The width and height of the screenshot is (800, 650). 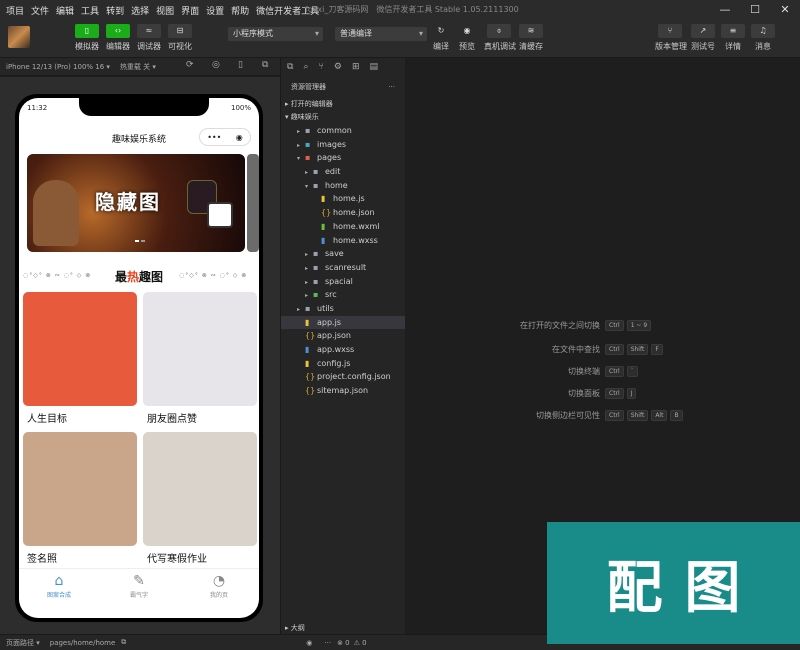 What do you see at coordinates (343, 350) in the screenshot?
I see `tree-item-app-wxss: ▮ app.wxss` at bounding box center [343, 350].